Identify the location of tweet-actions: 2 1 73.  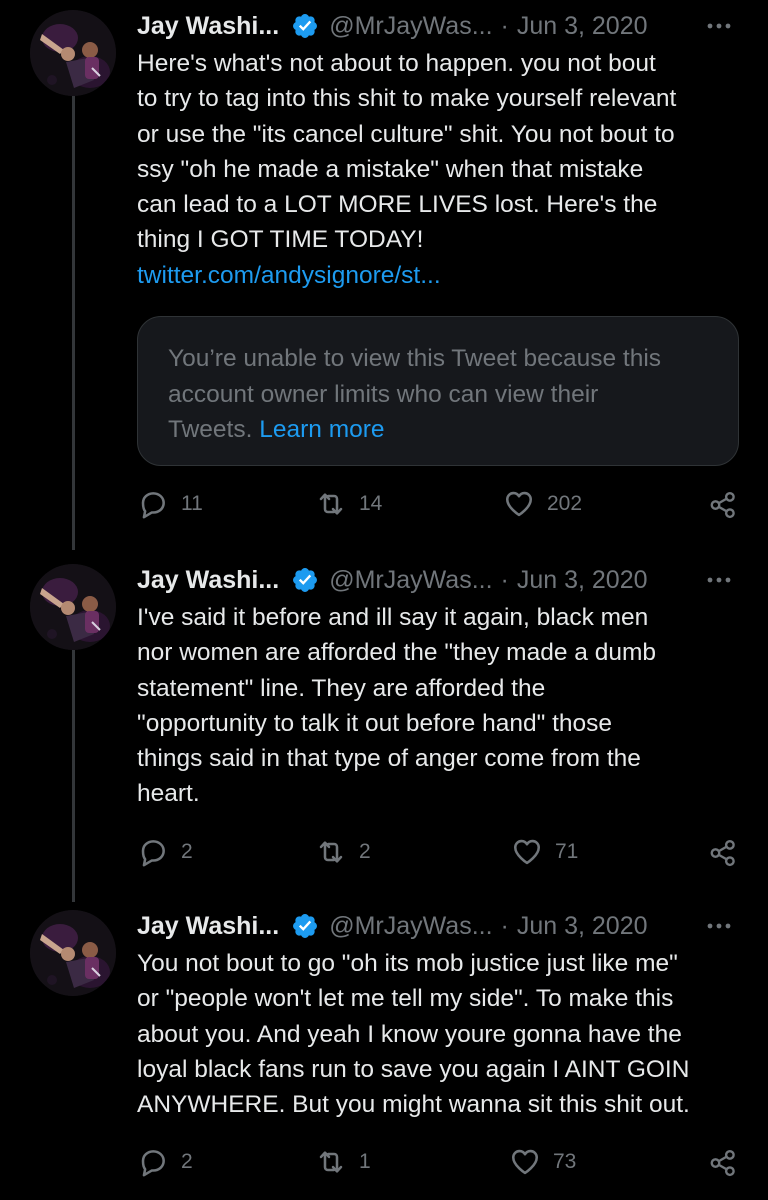
(437, 1166).